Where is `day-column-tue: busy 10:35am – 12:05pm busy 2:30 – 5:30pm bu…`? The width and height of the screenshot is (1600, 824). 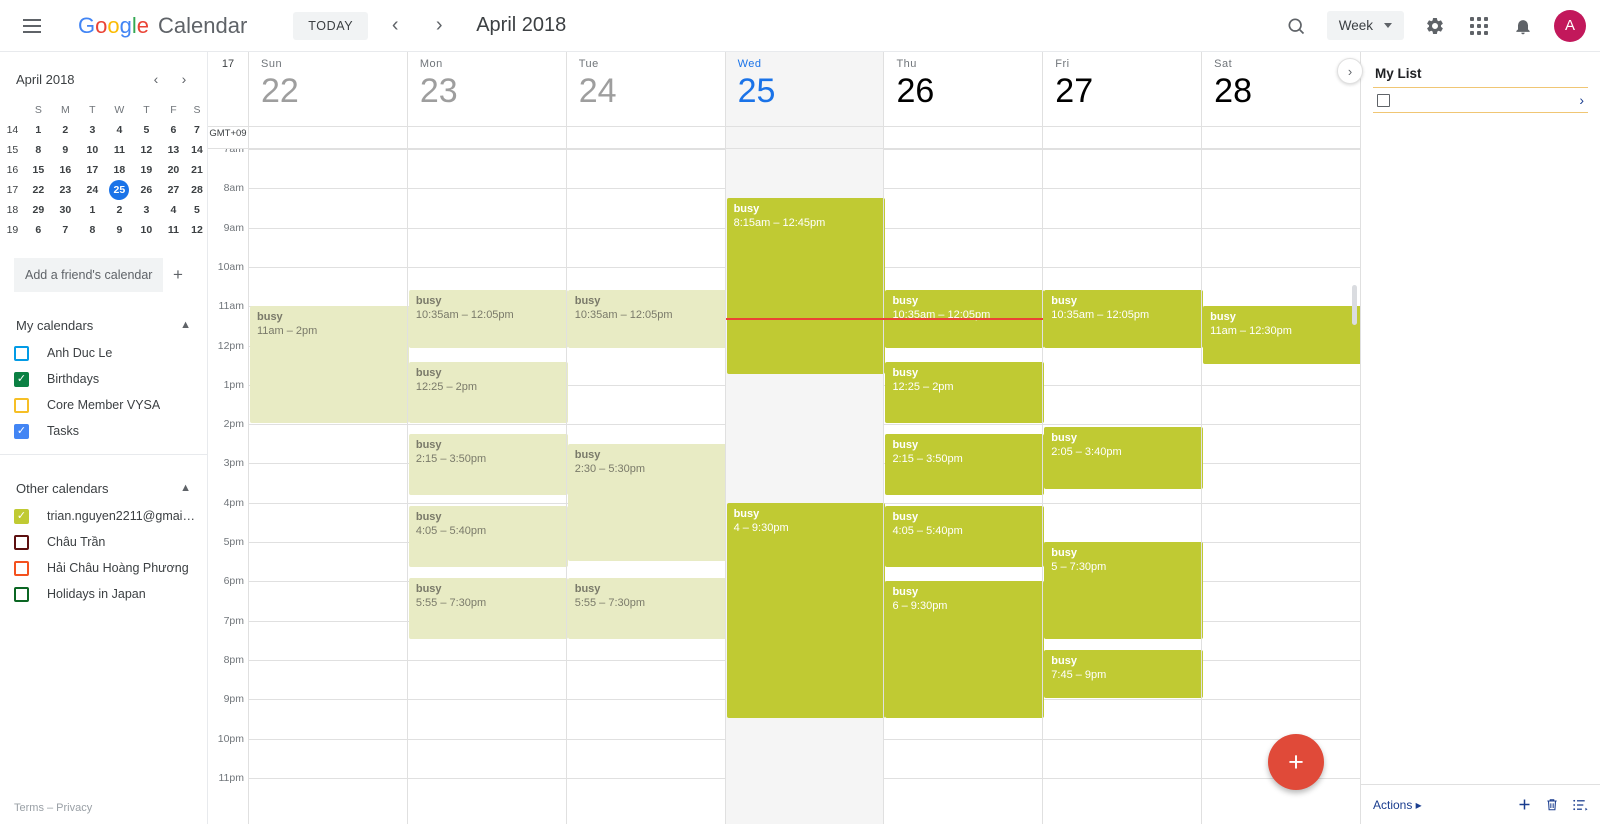 day-column-tue: busy 10:35am – 12:05pm busy 2:30 – 5:30pm bu… is located at coordinates (646, 486).